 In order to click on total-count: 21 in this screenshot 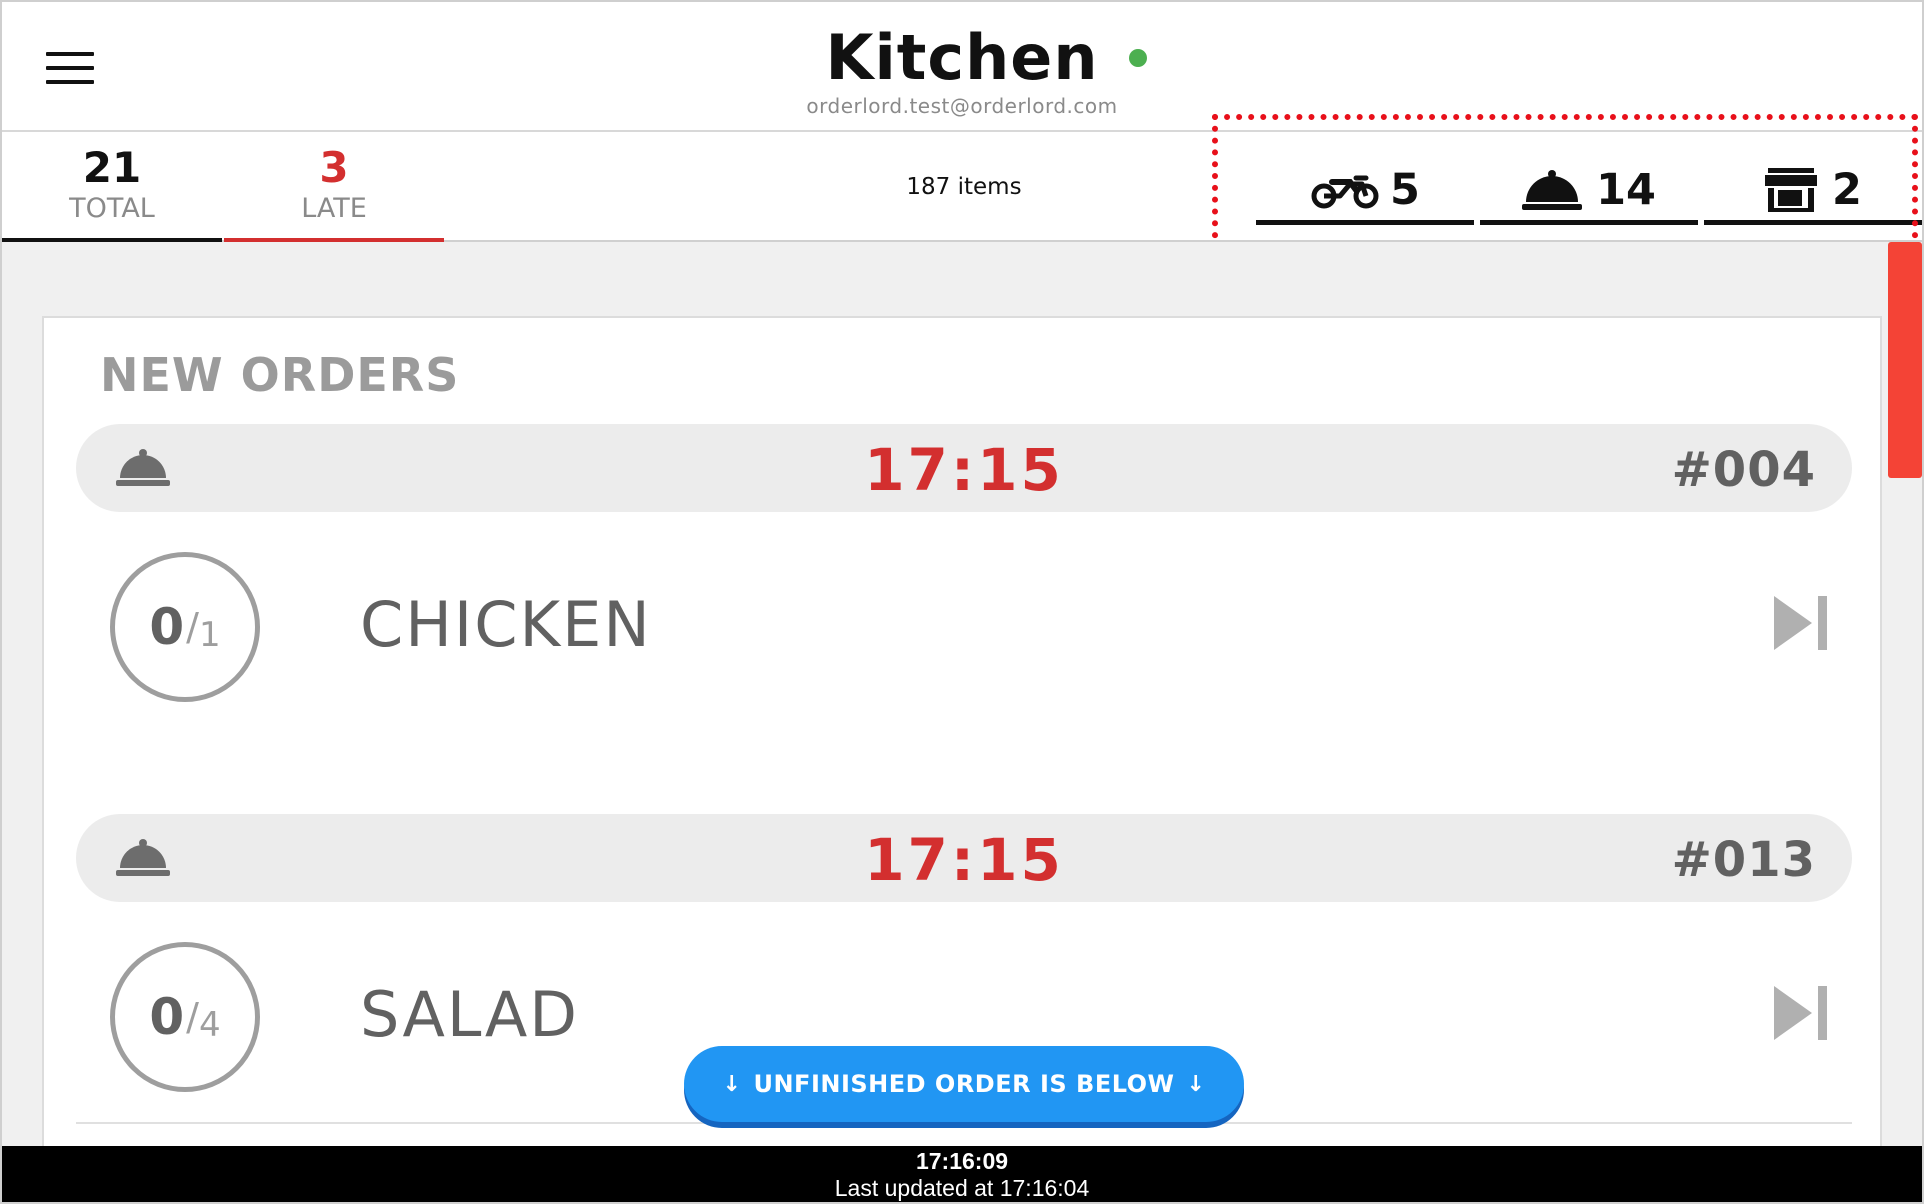, I will do `click(112, 167)`.